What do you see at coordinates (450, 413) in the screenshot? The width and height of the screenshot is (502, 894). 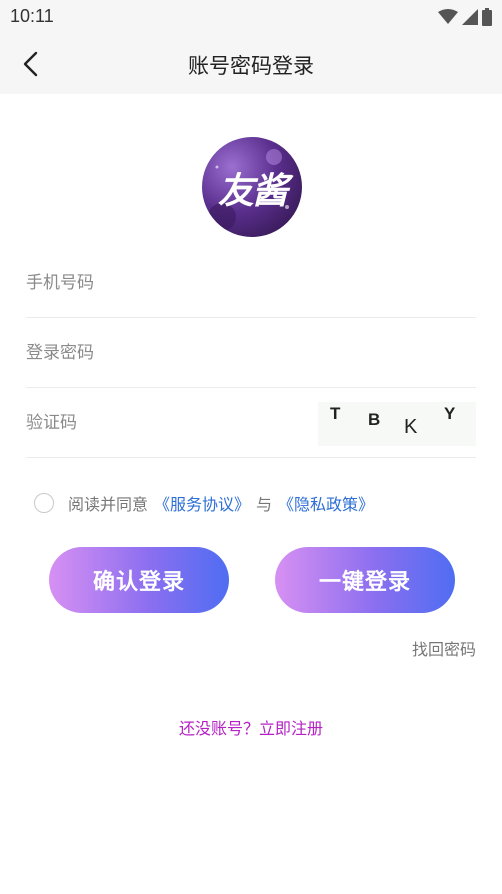 I see `captcha-char: Y` at bounding box center [450, 413].